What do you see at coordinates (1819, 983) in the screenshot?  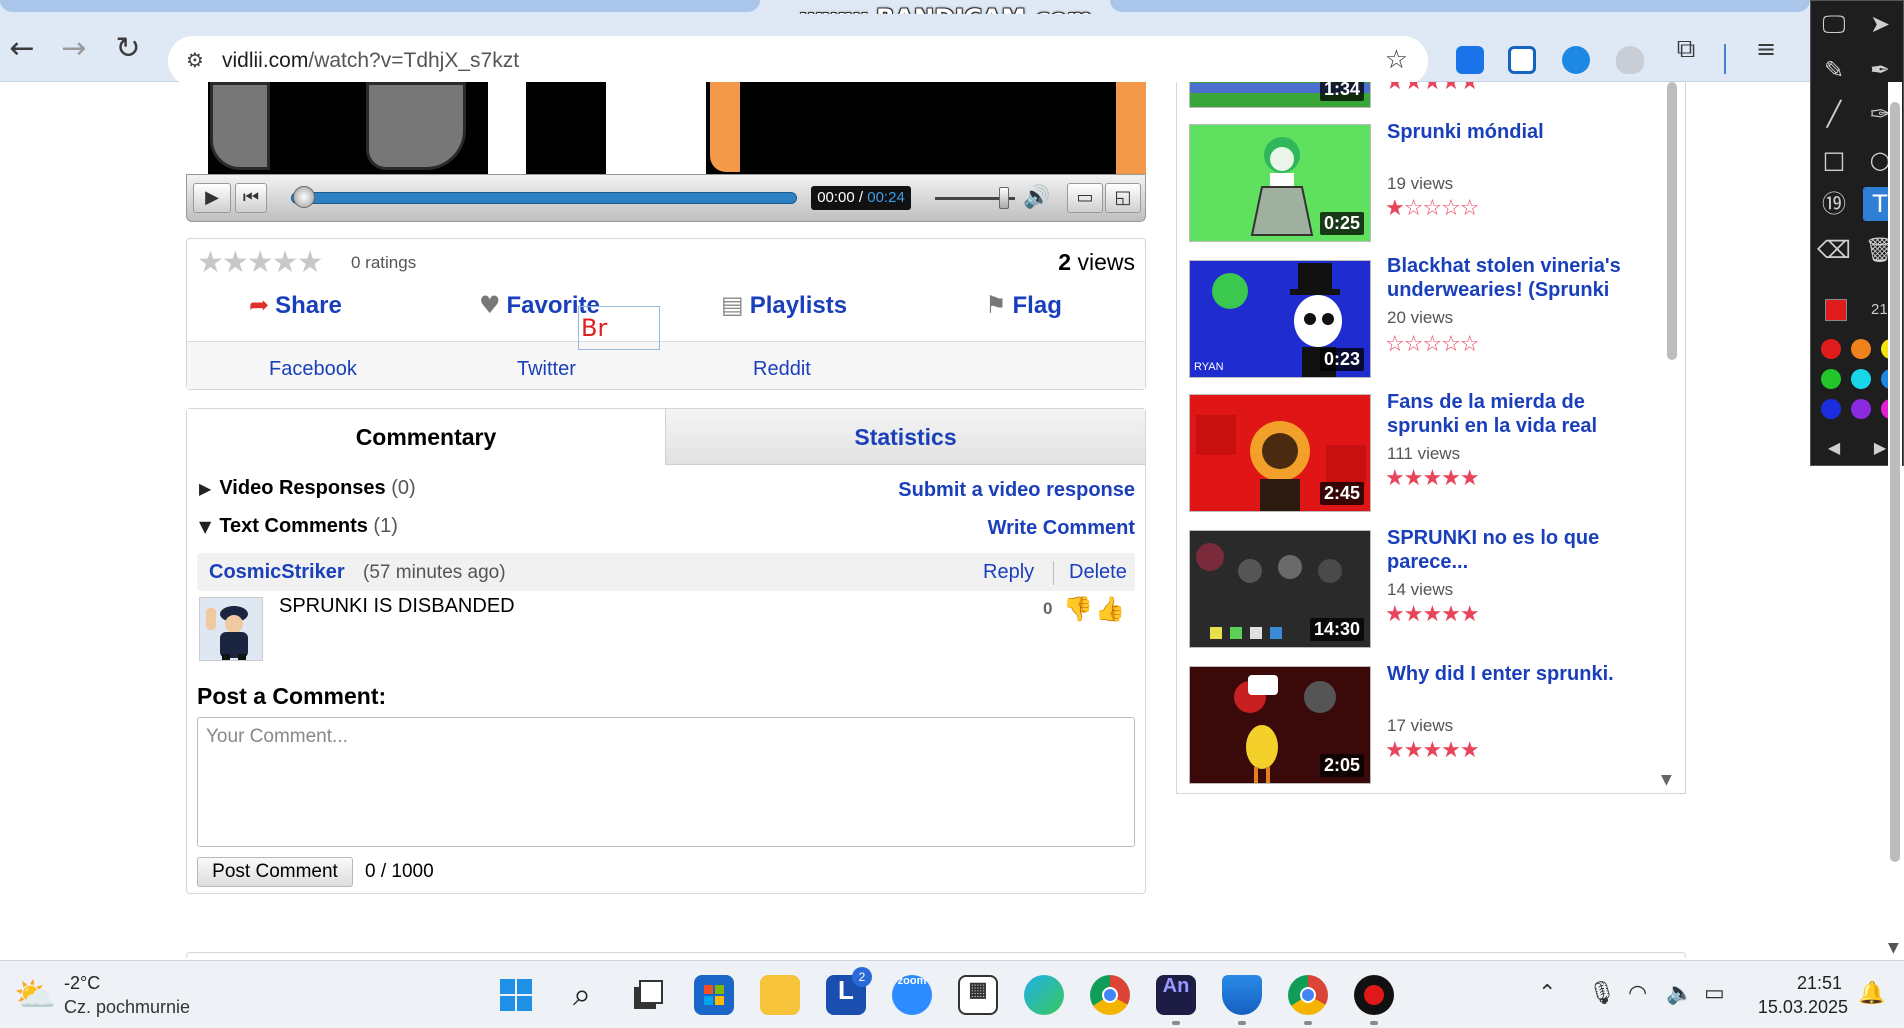 I see `clock-time: 21:51` at bounding box center [1819, 983].